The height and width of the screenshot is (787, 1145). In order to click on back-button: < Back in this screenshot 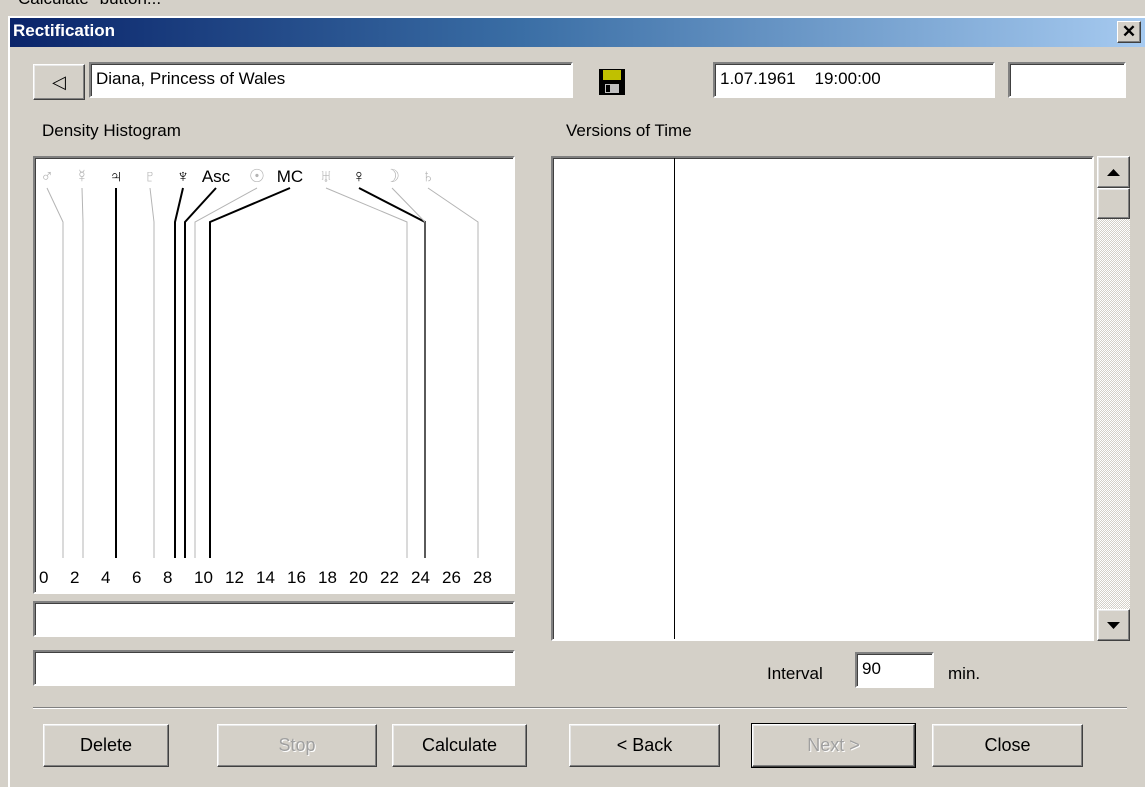, I will do `click(644, 745)`.